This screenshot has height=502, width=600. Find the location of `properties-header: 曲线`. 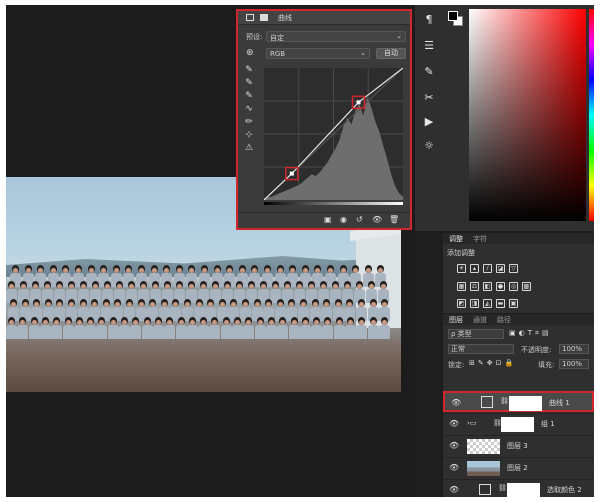

properties-header: 曲线 is located at coordinates (324, 18).